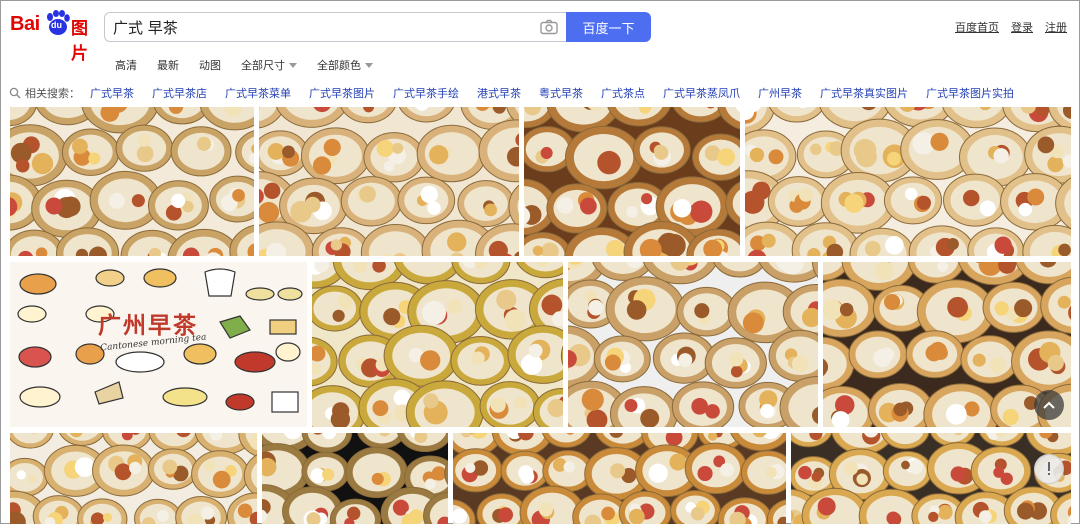 This screenshot has width=1080, height=524. I want to click on related-term: 广式早茶店, so click(179, 93).